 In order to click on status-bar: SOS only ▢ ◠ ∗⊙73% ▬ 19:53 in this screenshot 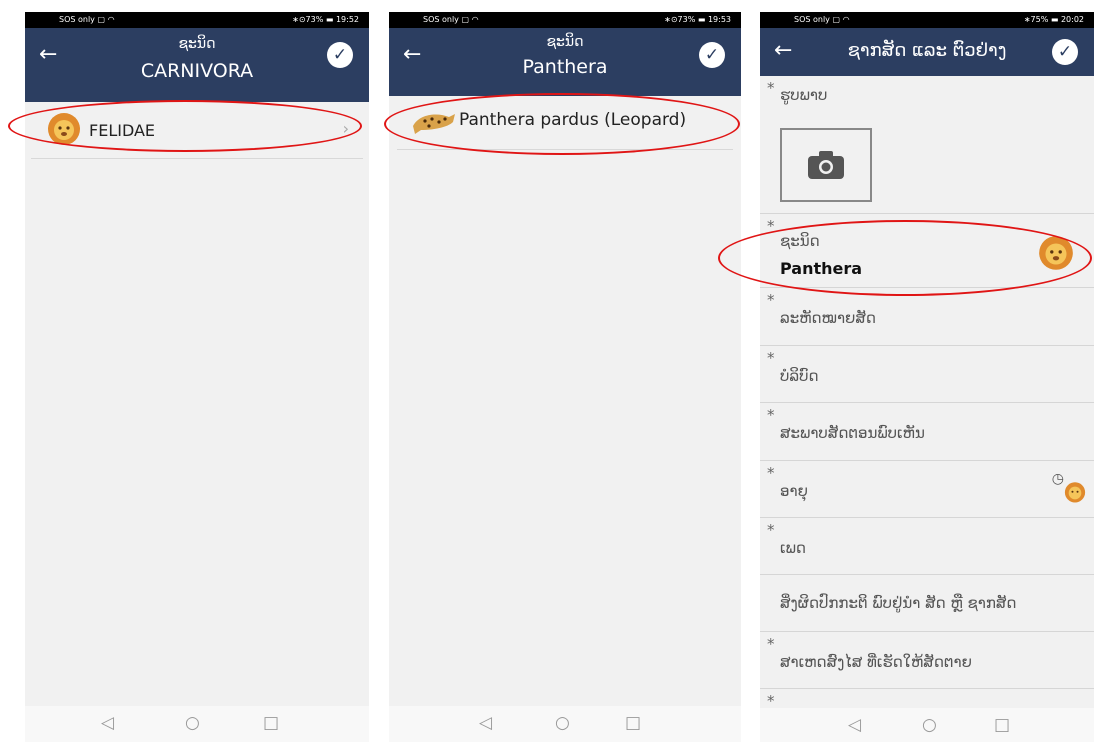, I will do `click(565, 20)`.